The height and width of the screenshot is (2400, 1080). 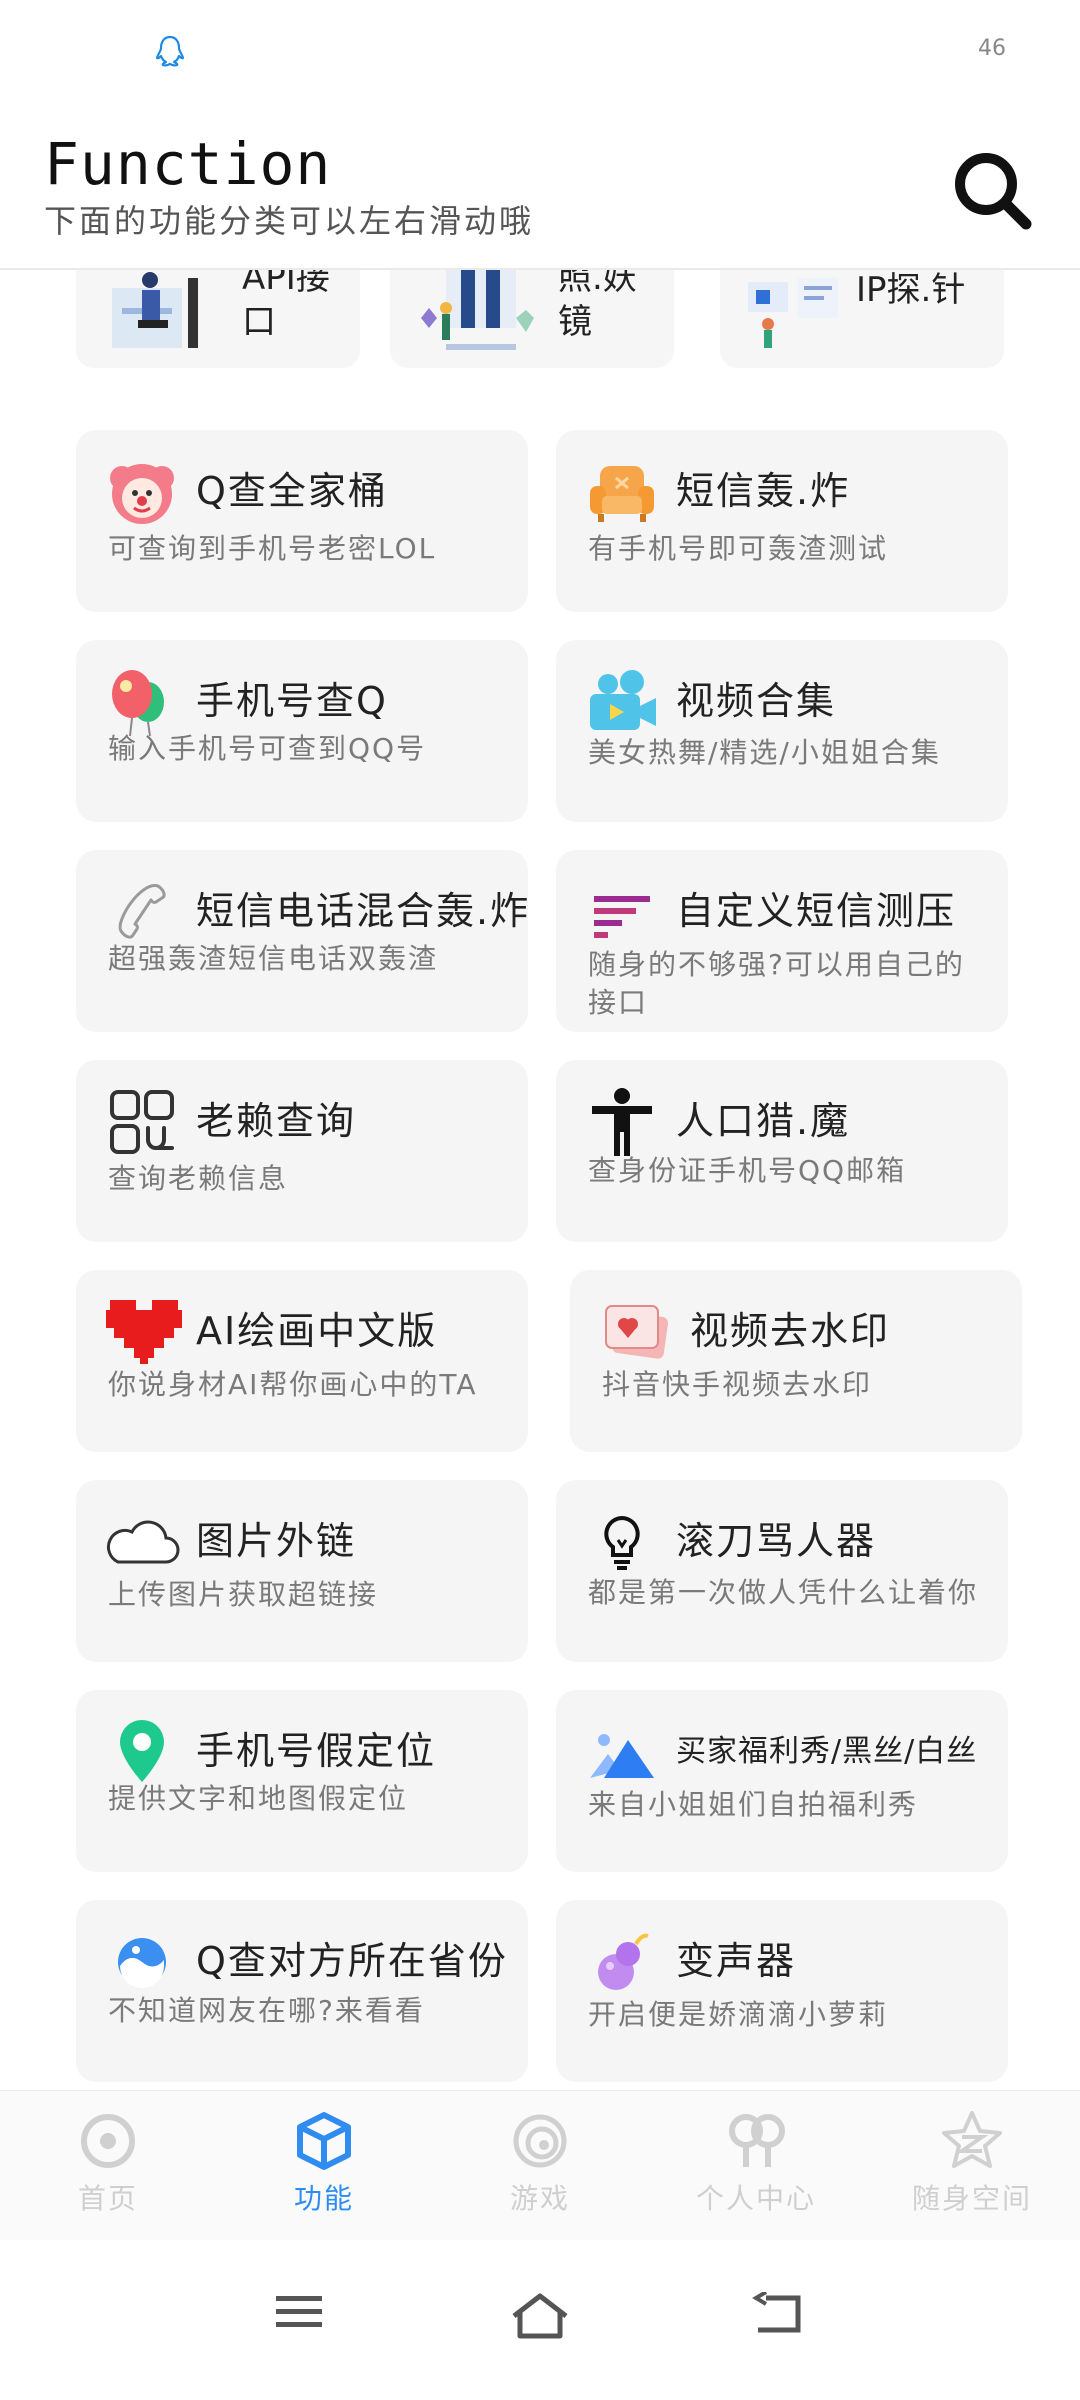 What do you see at coordinates (289, 221) in the screenshot?
I see `page-subtitle: 下面的功能分类可以左右滑动哦` at bounding box center [289, 221].